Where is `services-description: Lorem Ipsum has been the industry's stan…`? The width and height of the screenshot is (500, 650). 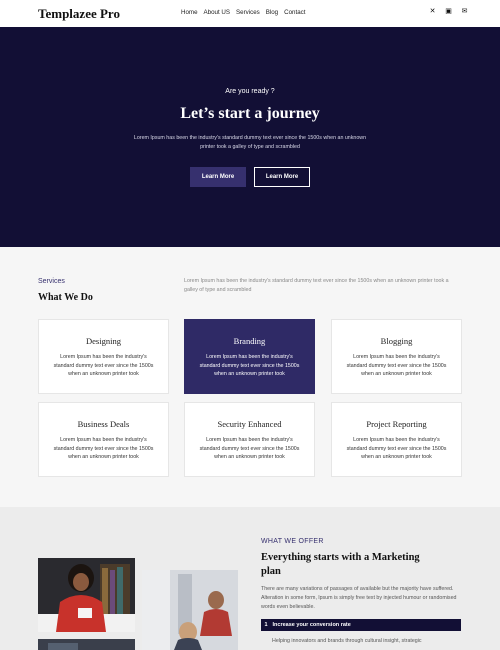 services-description: Lorem Ipsum has been the industry's stan… is located at coordinates (316, 285).